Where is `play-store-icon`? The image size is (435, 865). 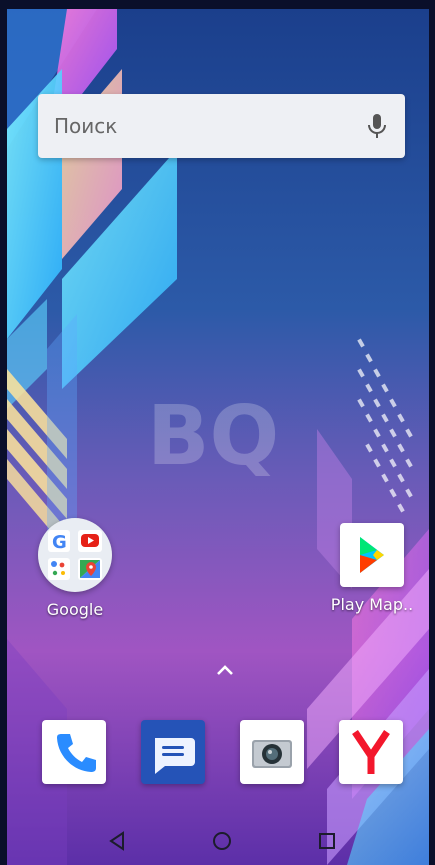
play-store-icon is located at coordinates (372, 555).